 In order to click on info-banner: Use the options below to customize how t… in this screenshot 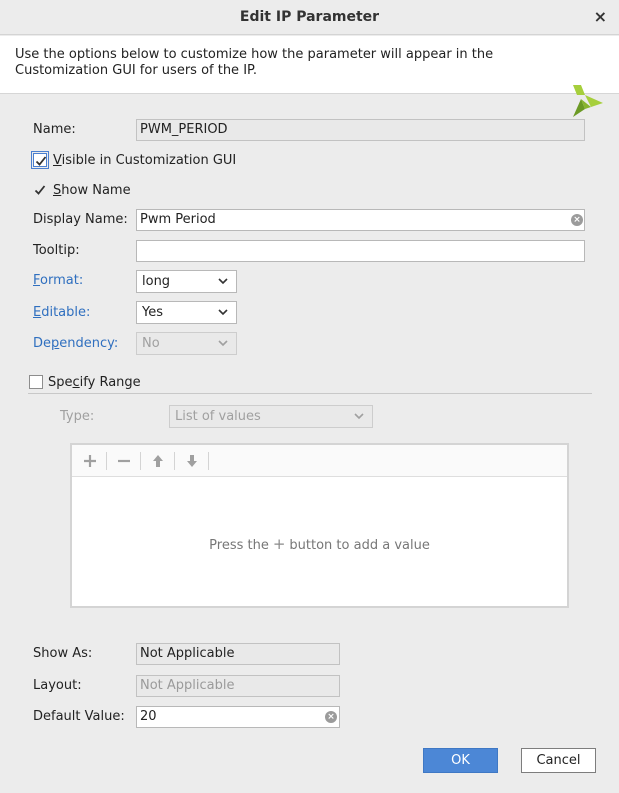, I will do `click(309, 76)`.